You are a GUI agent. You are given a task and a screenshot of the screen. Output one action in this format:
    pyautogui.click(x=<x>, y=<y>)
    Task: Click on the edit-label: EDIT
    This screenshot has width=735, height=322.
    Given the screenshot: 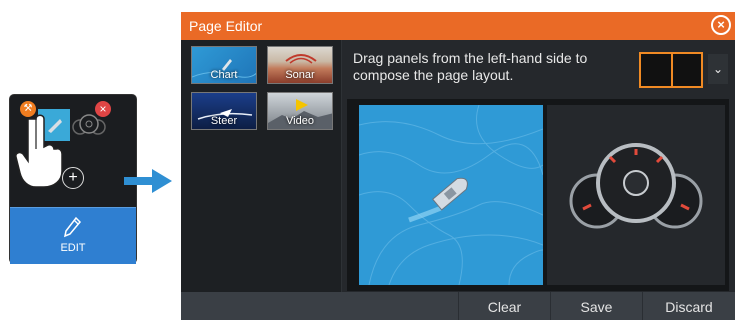 What is the action you would take?
    pyautogui.click(x=73, y=248)
    